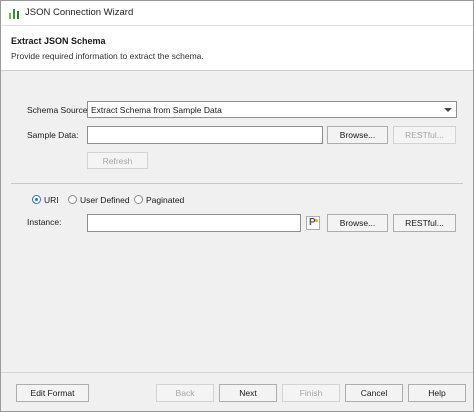 The height and width of the screenshot is (412, 474). I want to click on help-button: Help, so click(437, 393).